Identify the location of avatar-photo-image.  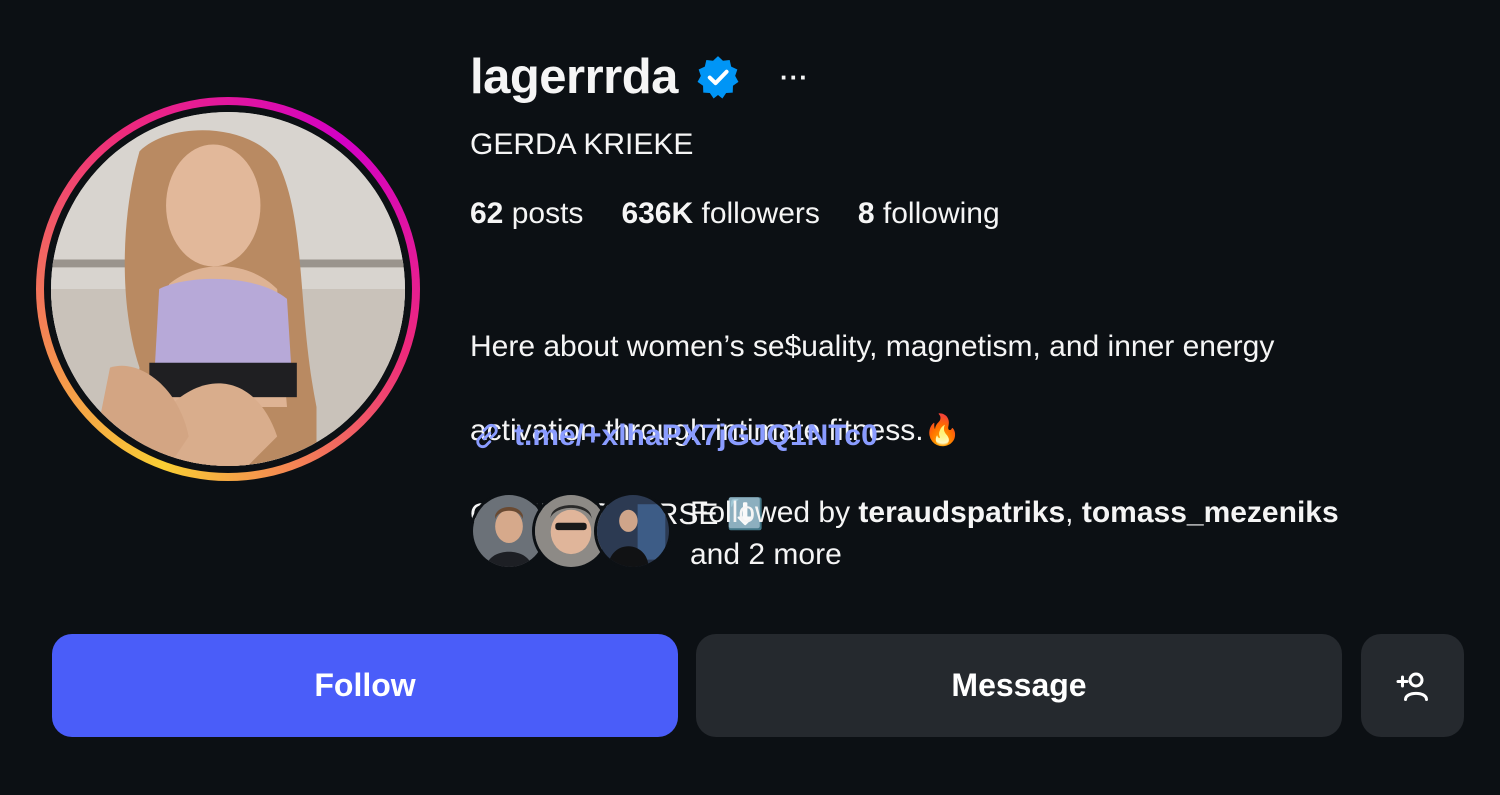
(228, 289).